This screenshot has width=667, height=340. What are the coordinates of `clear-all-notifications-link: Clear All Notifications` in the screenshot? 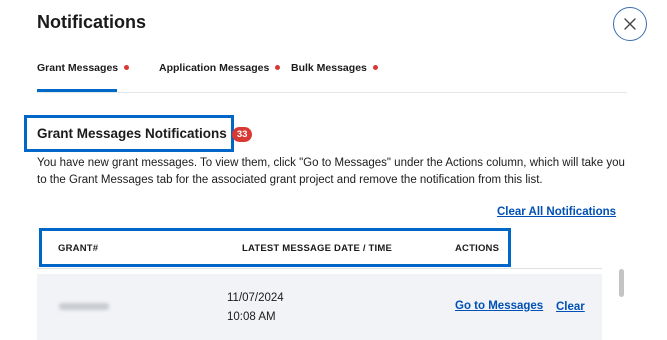 It's located at (556, 212).